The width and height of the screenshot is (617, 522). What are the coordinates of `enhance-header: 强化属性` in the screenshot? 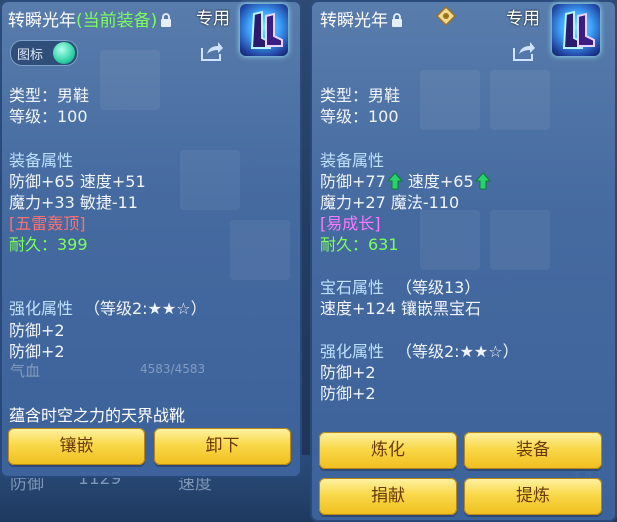 It's located at (41, 308).